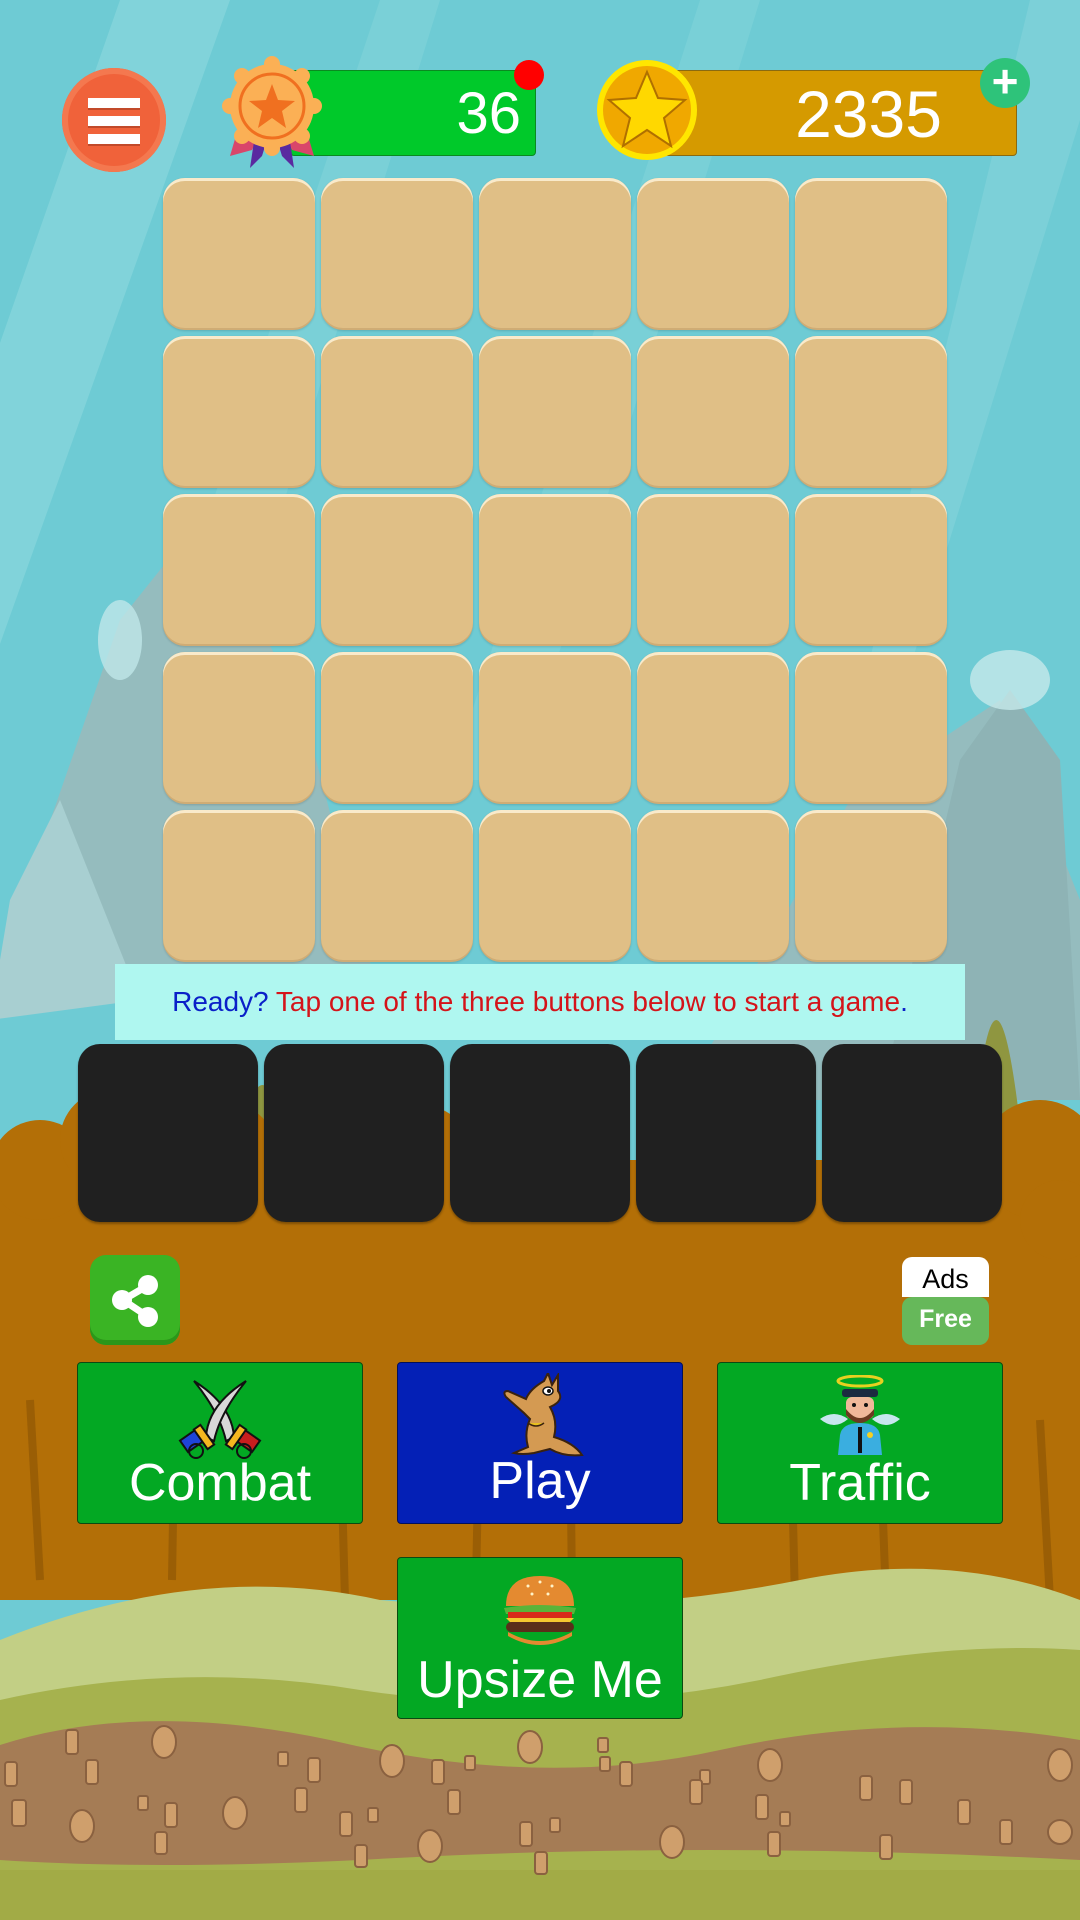 This screenshot has height=1920, width=1080. What do you see at coordinates (488, 113) in the screenshot?
I see `medal-count: 36` at bounding box center [488, 113].